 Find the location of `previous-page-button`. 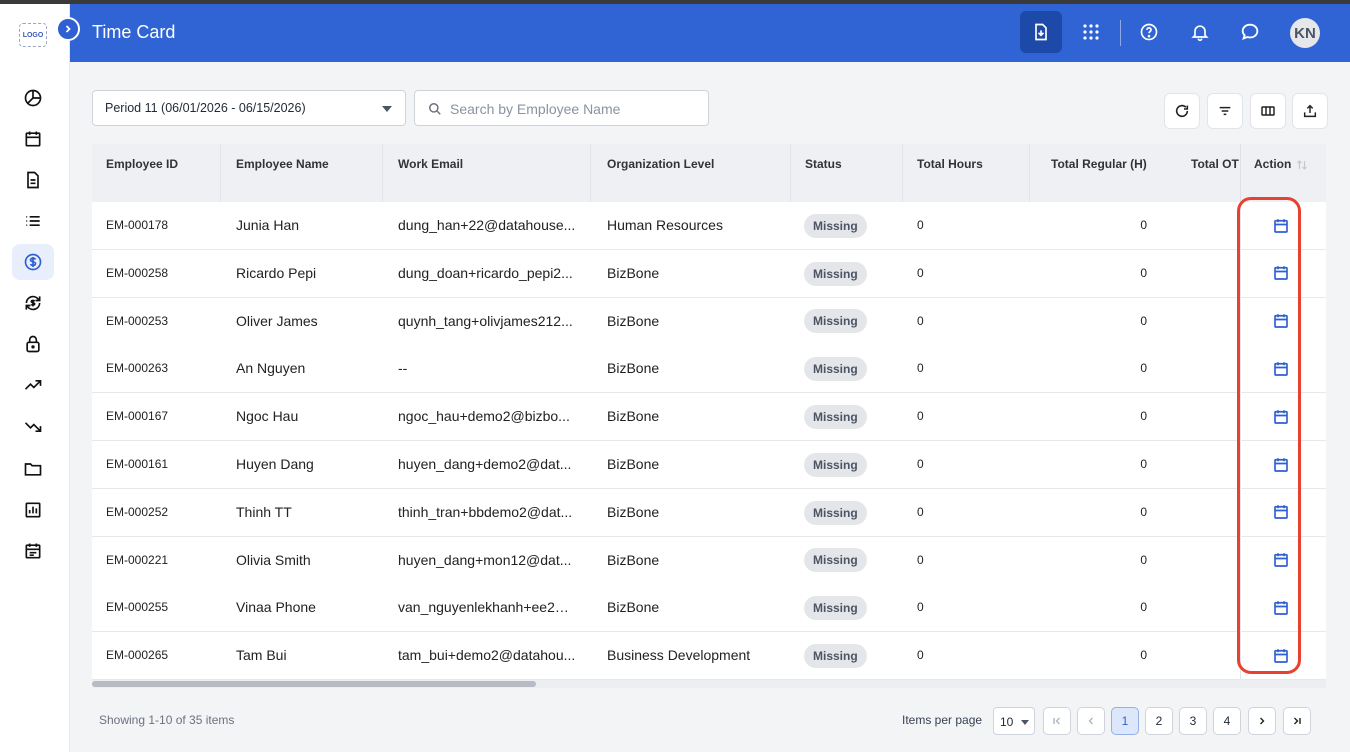

previous-page-button is located at coordinates (1091, 721).